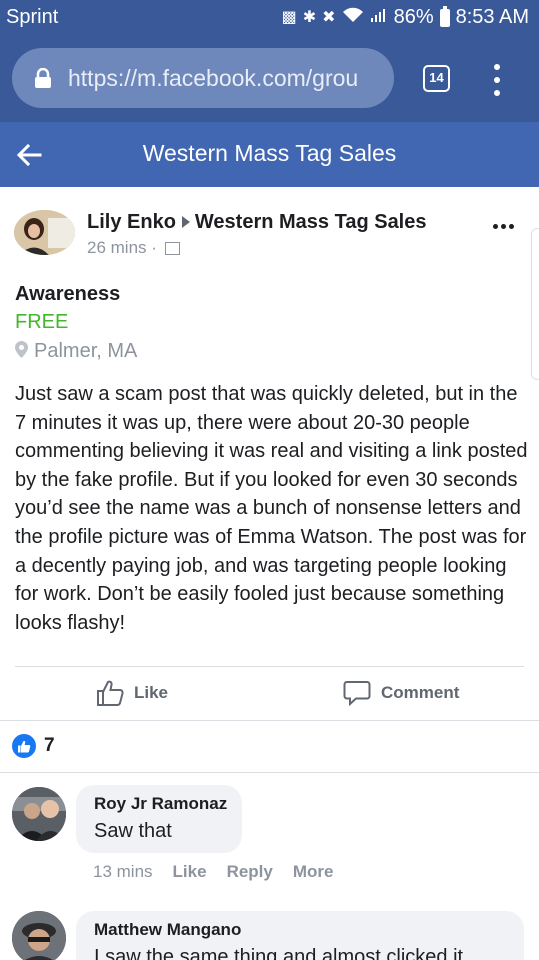  I want to click on comment-bubble: Roy Jr Ramonaz Saw that, so click(159, 819).